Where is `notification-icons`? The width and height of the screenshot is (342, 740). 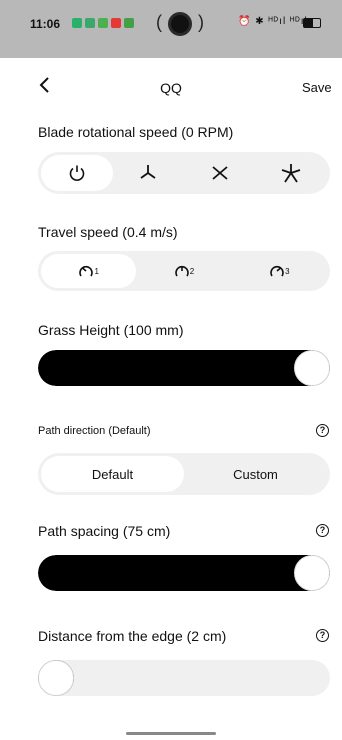
notification-icons is located at coordinates (103, 23).